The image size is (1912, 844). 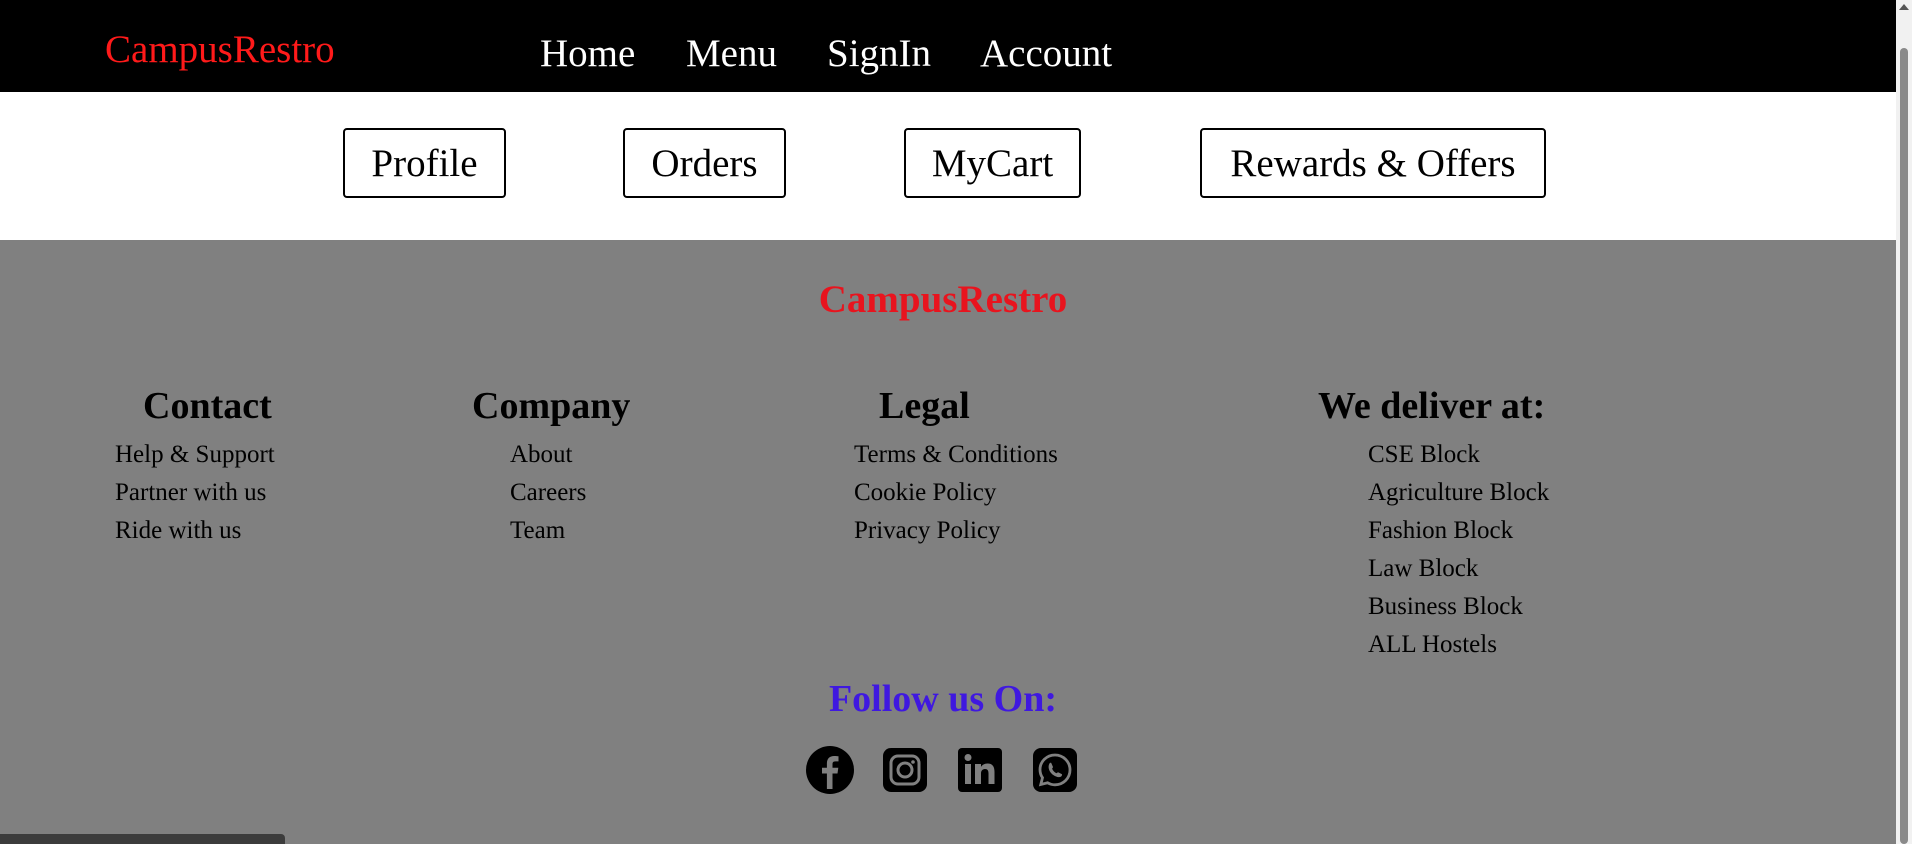 What do you see at coordinates (1904, 446) in the screenshot?
I see `scroll-thumb` at bounding box center [1904, 446].